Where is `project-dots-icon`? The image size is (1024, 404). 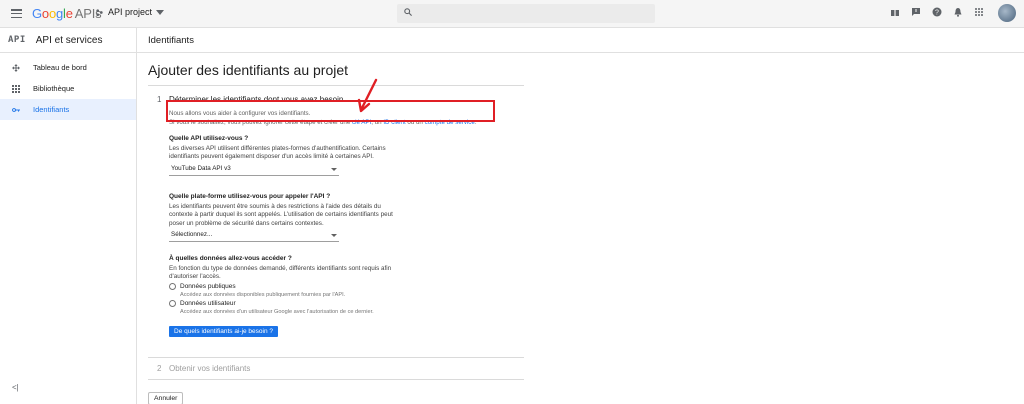 project-dots-icon is located at coordinates (99, 12).